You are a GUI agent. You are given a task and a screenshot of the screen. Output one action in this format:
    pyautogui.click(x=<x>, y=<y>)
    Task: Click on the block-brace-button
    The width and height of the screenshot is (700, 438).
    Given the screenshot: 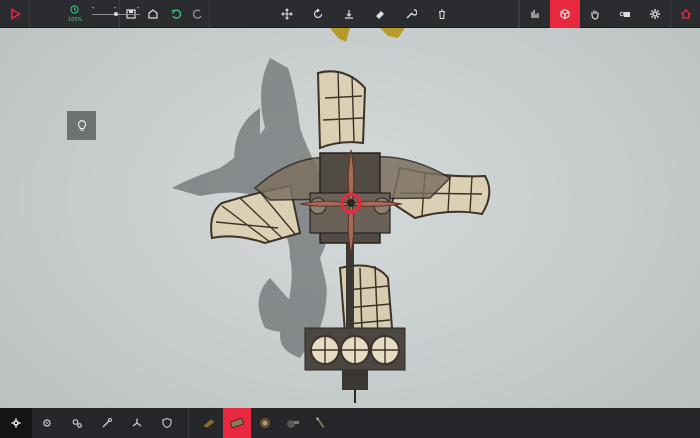 What is the action you would take?
    pyautogui.click(x=321, y=423)
    